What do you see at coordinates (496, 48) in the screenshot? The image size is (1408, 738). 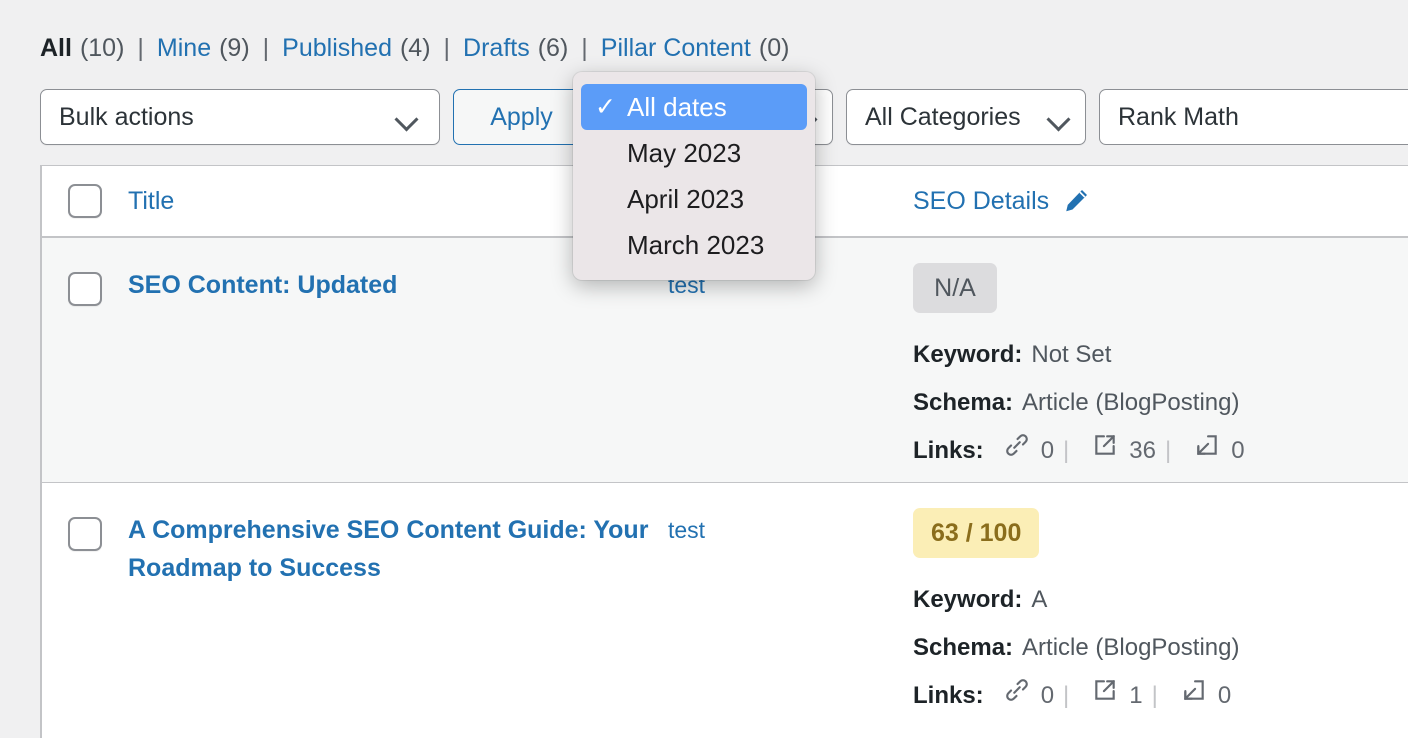 I see `filter-link-drafts-label: Drafts` at bounding box center [496, 48].